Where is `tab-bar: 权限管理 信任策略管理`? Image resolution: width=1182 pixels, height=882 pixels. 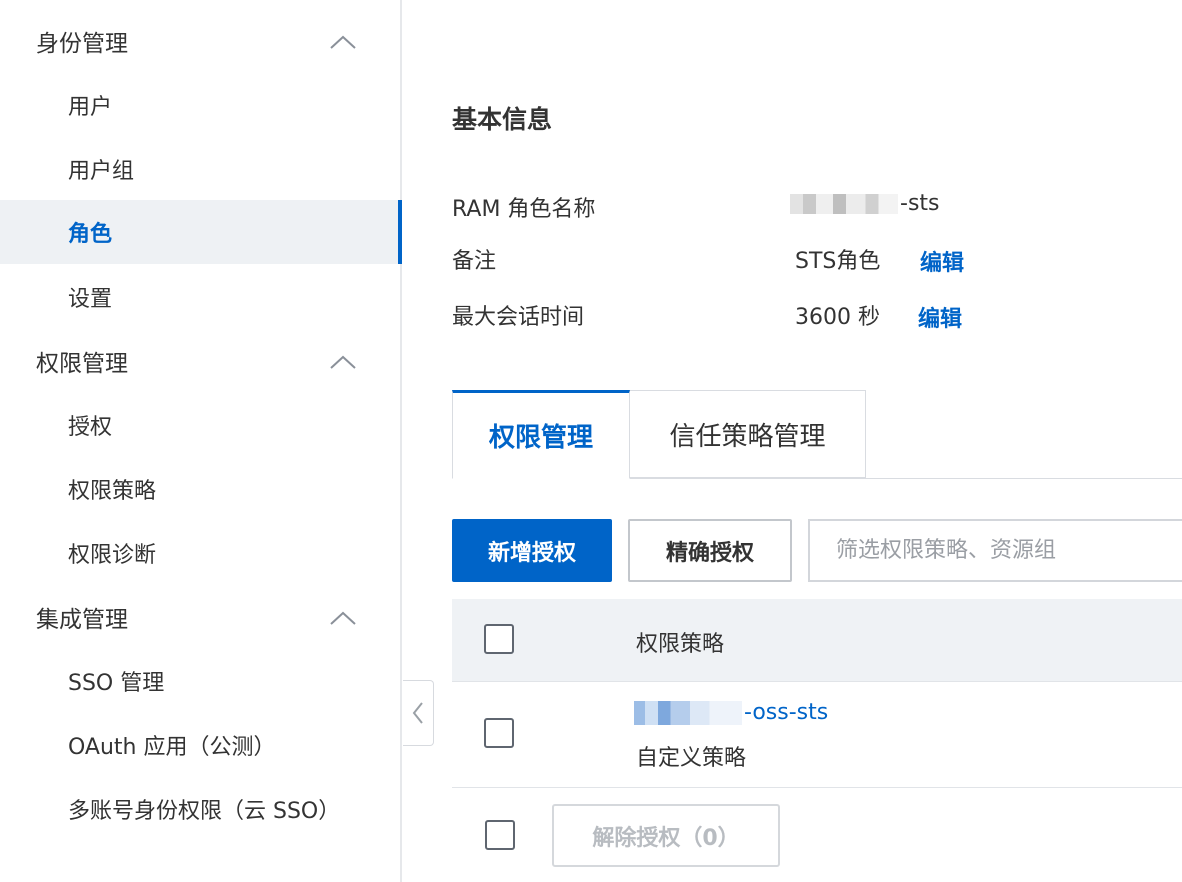
tab-bar: 权限管理 信任策略管理 is located at coordinates (817, 434).